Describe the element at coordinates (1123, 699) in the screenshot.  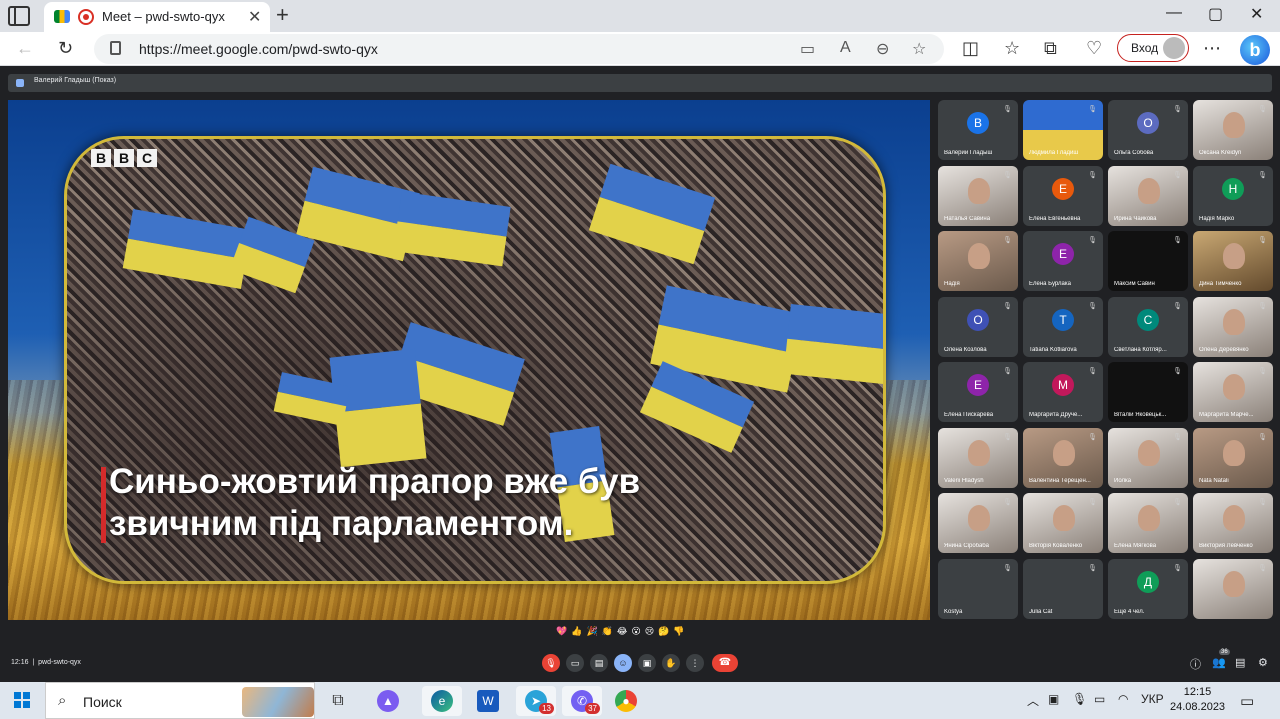
I see `wifi-icon: ◠` at that location.